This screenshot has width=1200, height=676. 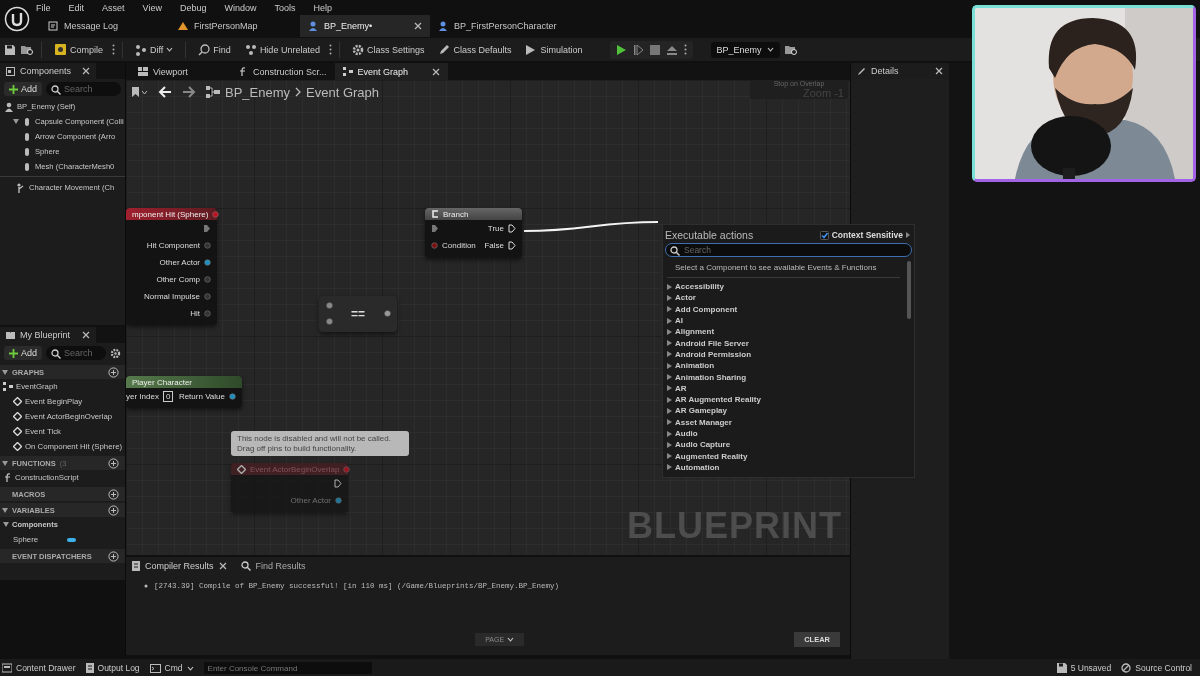 I want to click on menu-item: File, so click(x=43, y=7).